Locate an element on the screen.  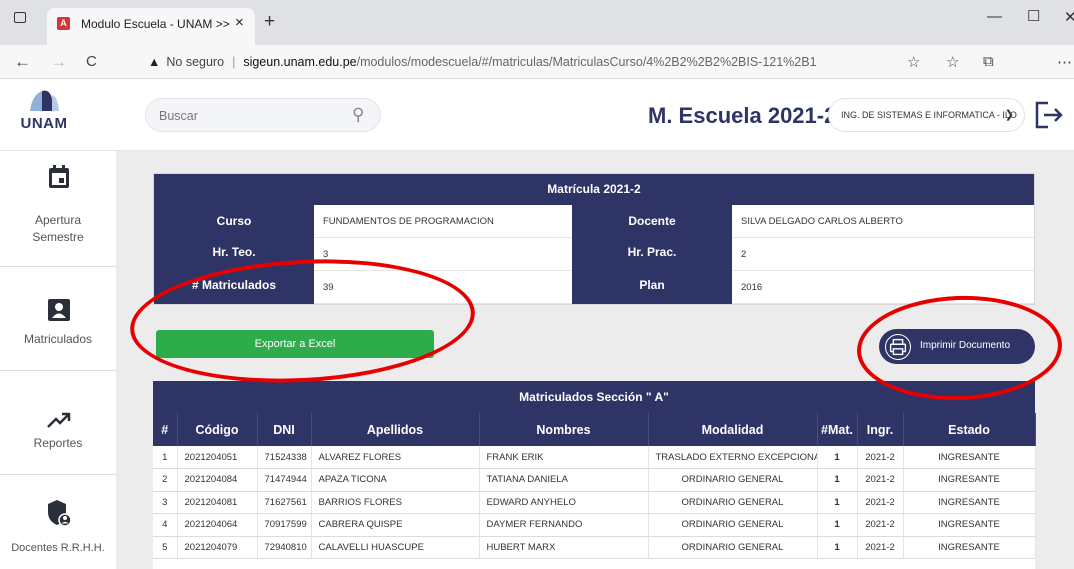
browser-tab-strip: A Modulo Escuela - UNAM >> × + — ☐ ✕ is located at coordinates (537, 22).